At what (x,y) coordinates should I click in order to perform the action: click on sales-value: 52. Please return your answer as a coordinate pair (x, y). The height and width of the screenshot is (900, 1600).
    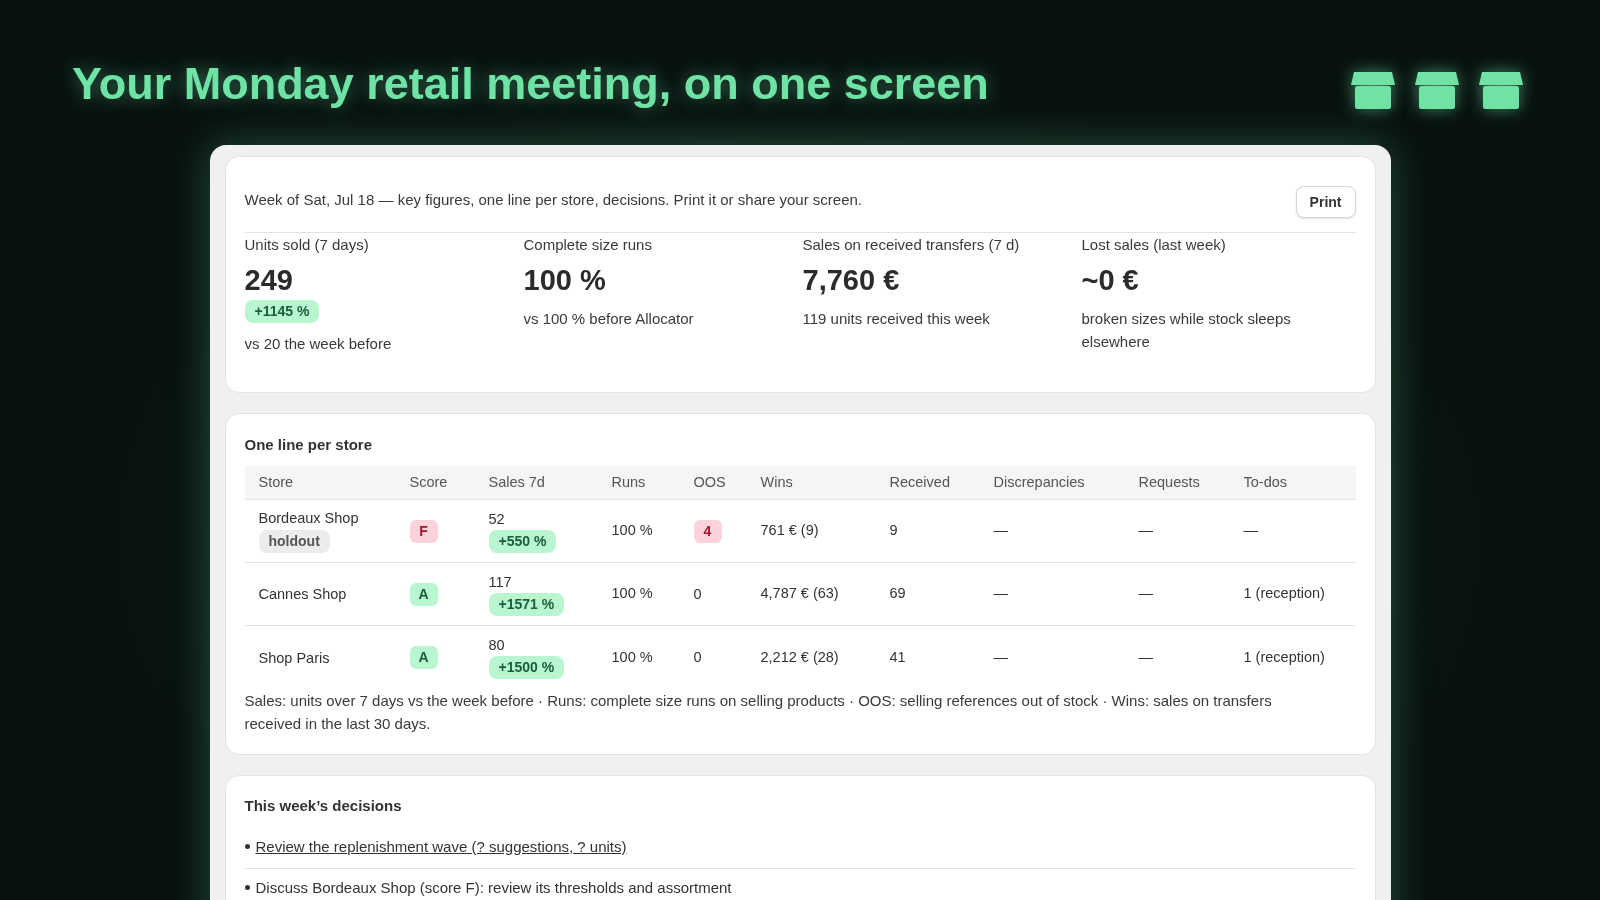
    Looking at the image, I should click on (496, 518).